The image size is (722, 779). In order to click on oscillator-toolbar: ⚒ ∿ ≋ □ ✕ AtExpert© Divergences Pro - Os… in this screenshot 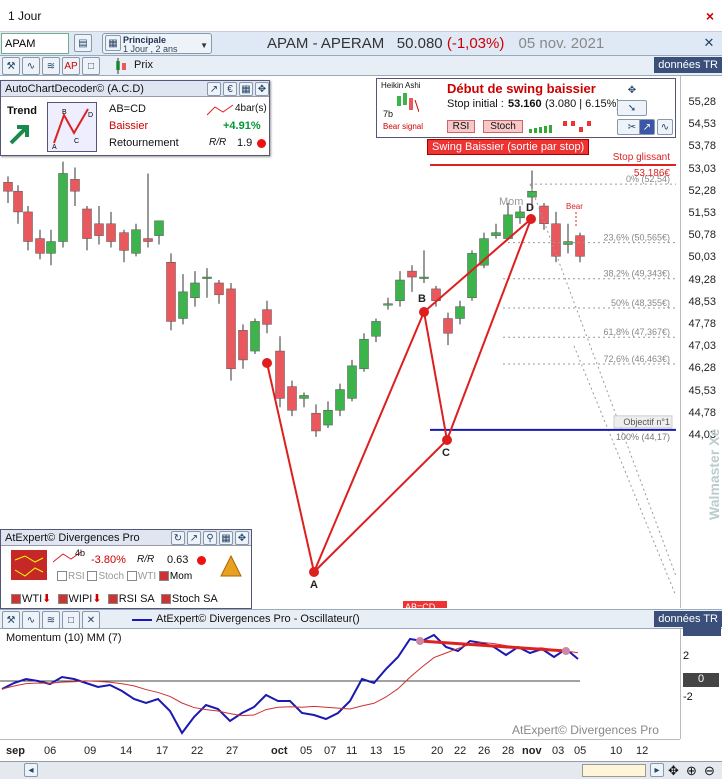, I will do `click(361, 619)`.